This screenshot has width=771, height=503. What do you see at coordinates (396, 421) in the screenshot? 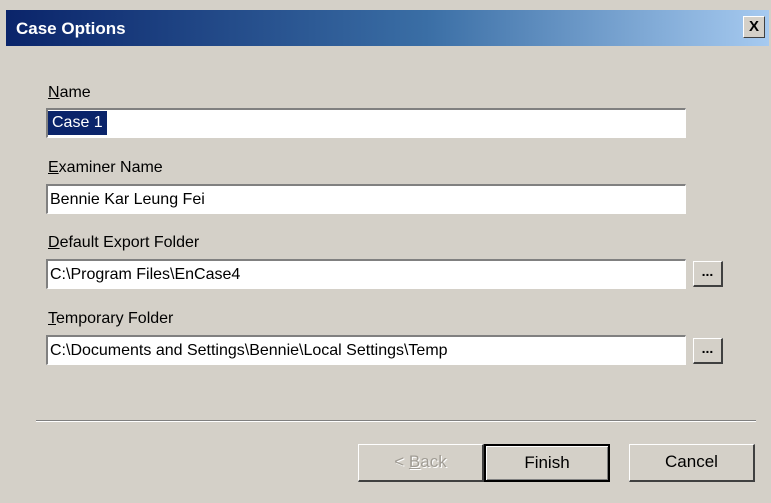
I see `button-separator` at bounding box center [396, 421].